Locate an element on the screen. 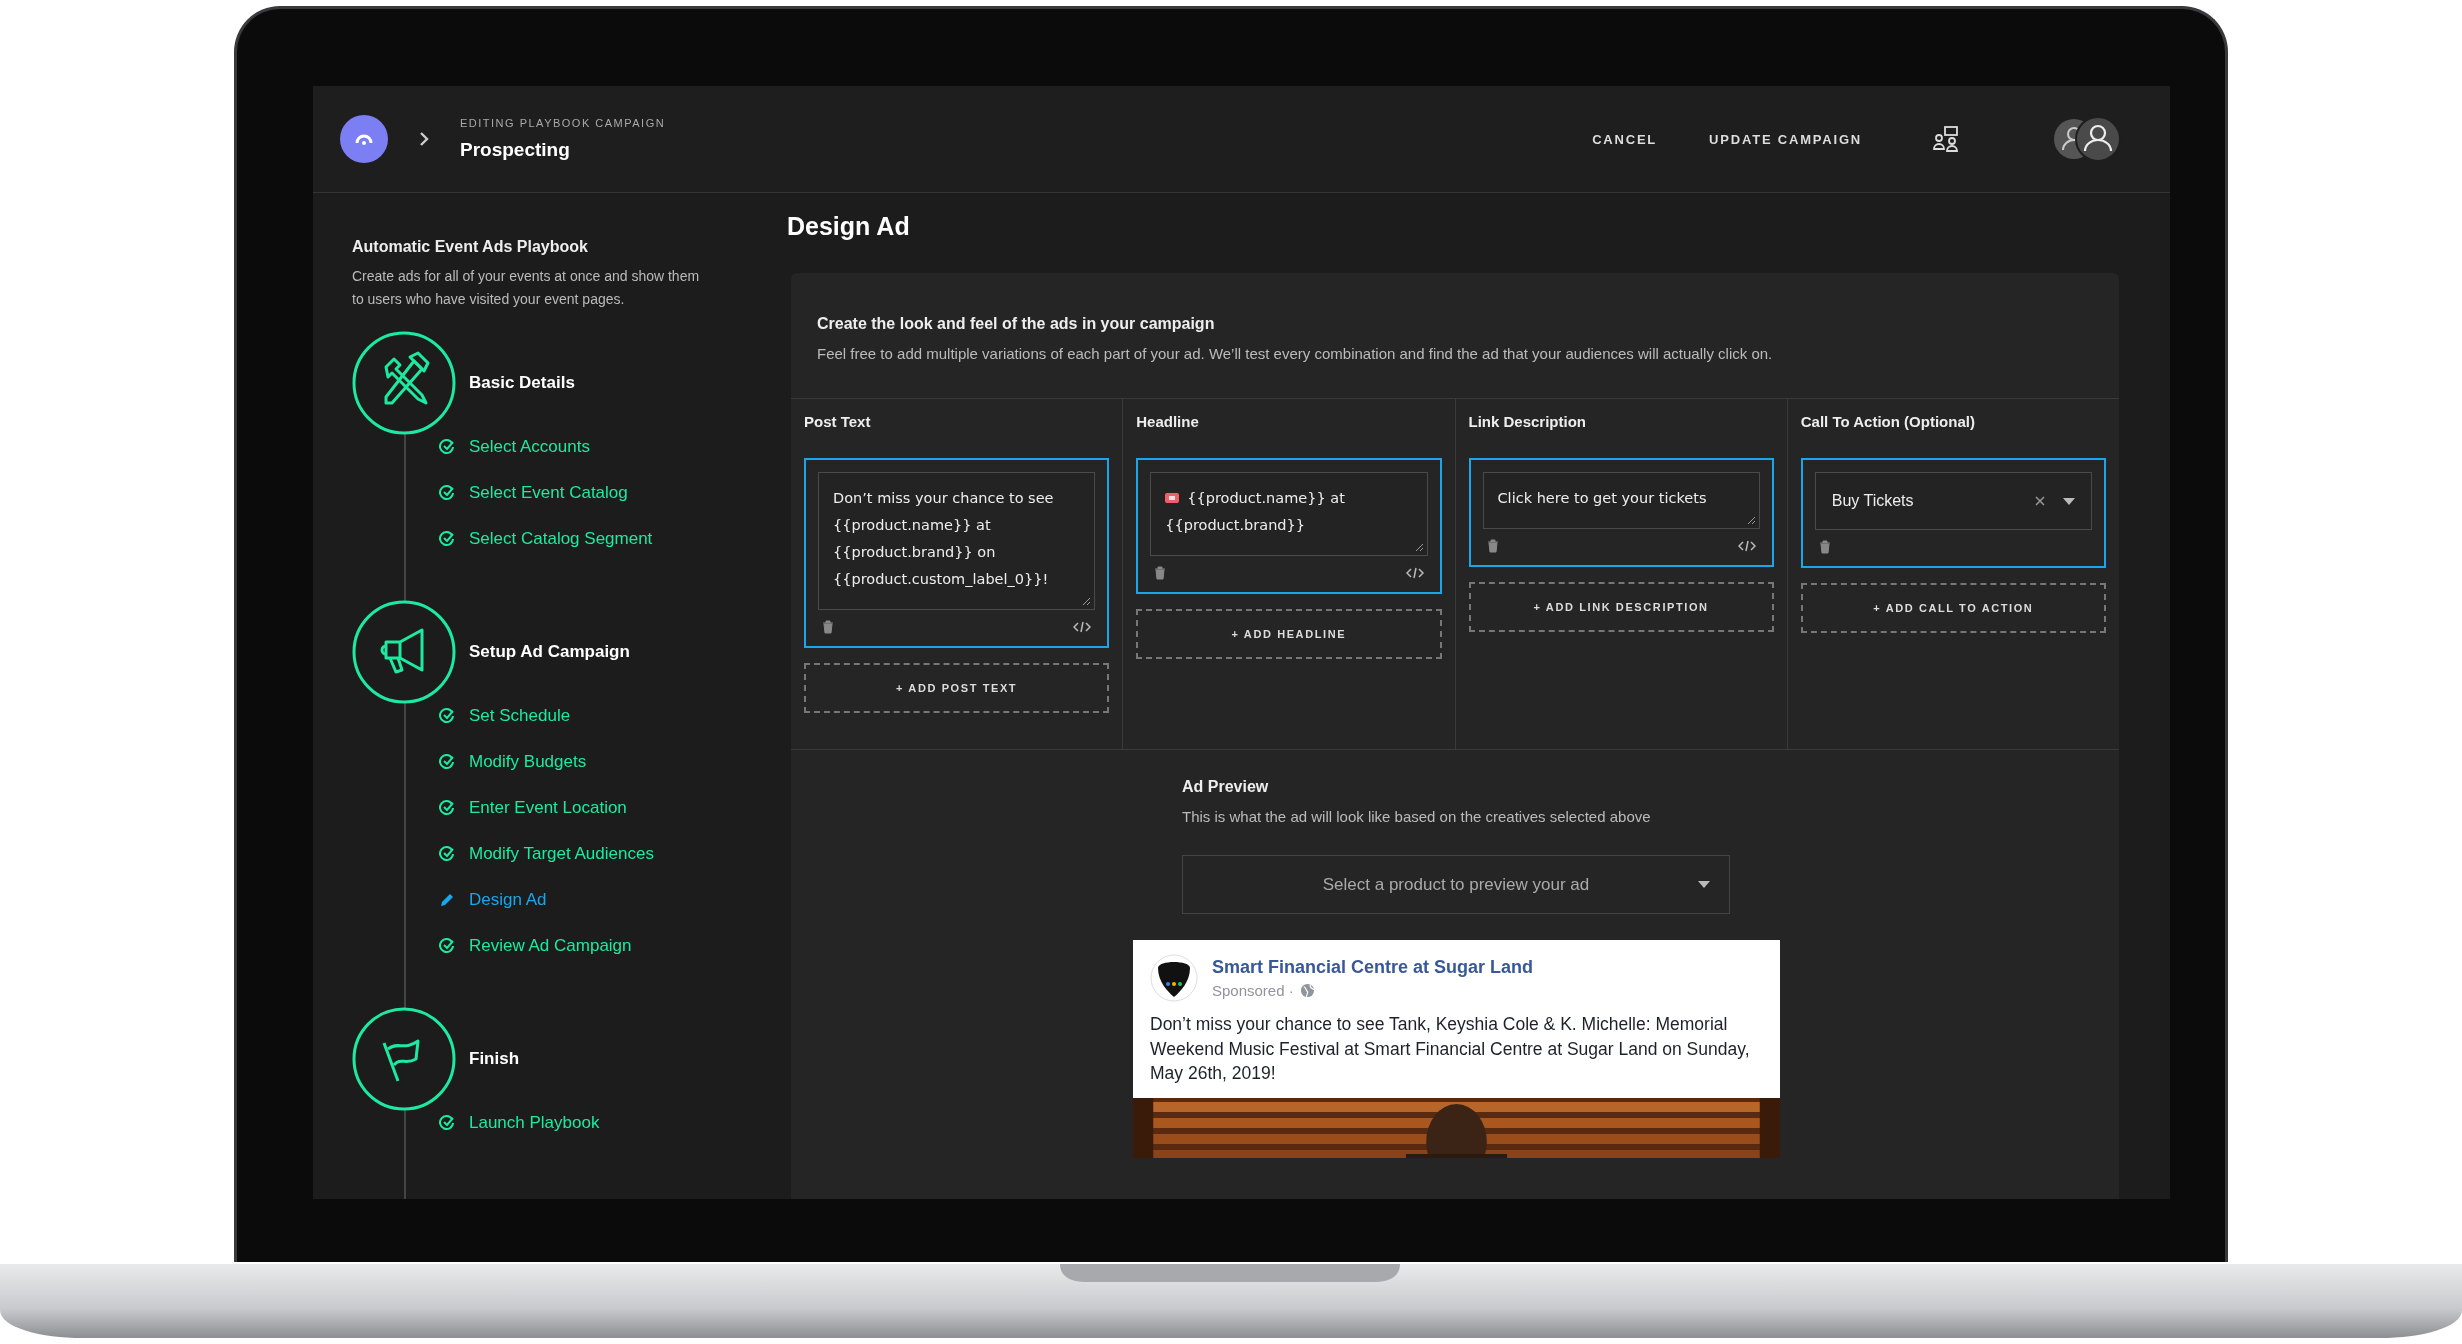  page-title: Design Ad is located at coordinates (849, 227).